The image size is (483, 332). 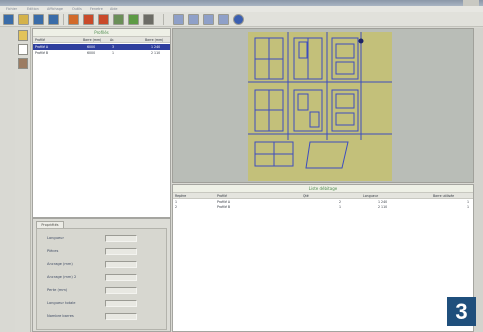 I want to click on window-layout-drawing, so click(x=320, y=100).